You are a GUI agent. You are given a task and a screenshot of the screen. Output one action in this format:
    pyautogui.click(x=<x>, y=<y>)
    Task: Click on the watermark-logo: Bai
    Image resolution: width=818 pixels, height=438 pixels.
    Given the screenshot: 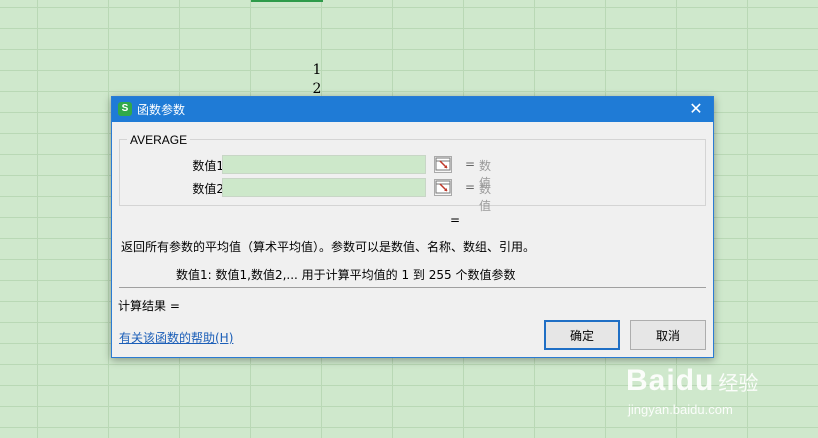 What is the action you would take?
    pyautogui.click(x=651, y=380)
    